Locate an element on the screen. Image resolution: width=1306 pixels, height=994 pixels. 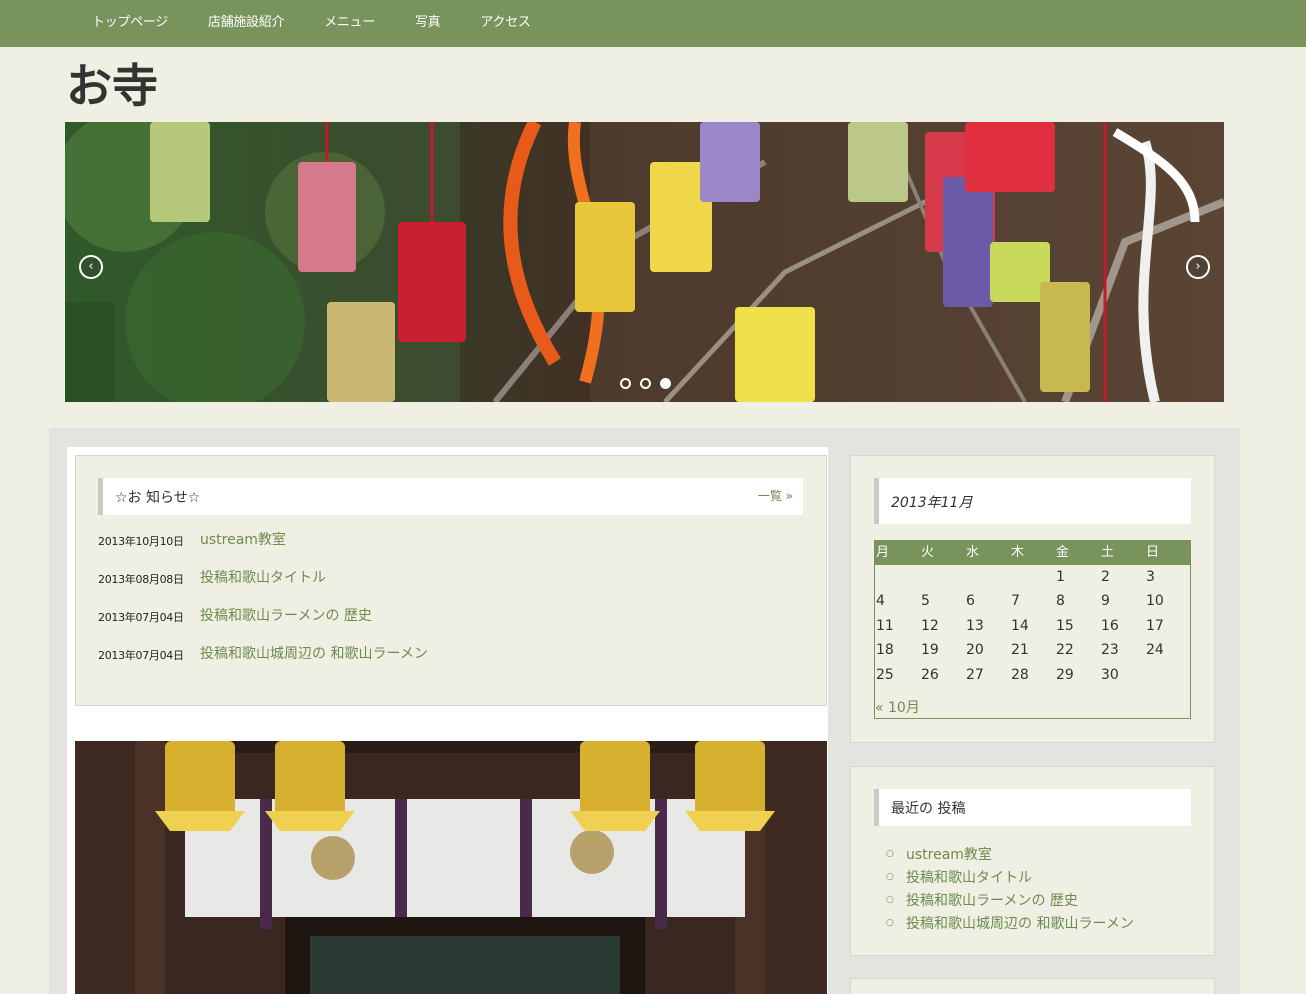
weekday: 水 is located at coordinates (973, 552).